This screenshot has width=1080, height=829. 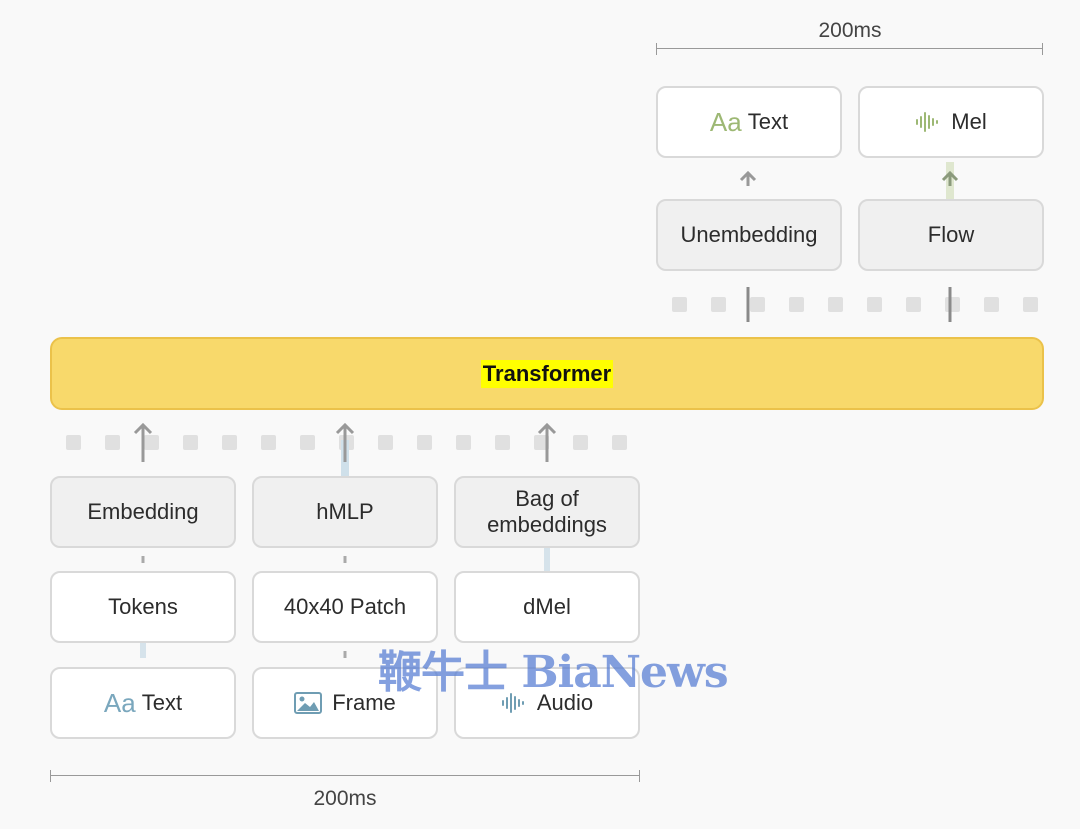 I want to click on patch-label: 40x40 Patch, so click(x=345, y=606).